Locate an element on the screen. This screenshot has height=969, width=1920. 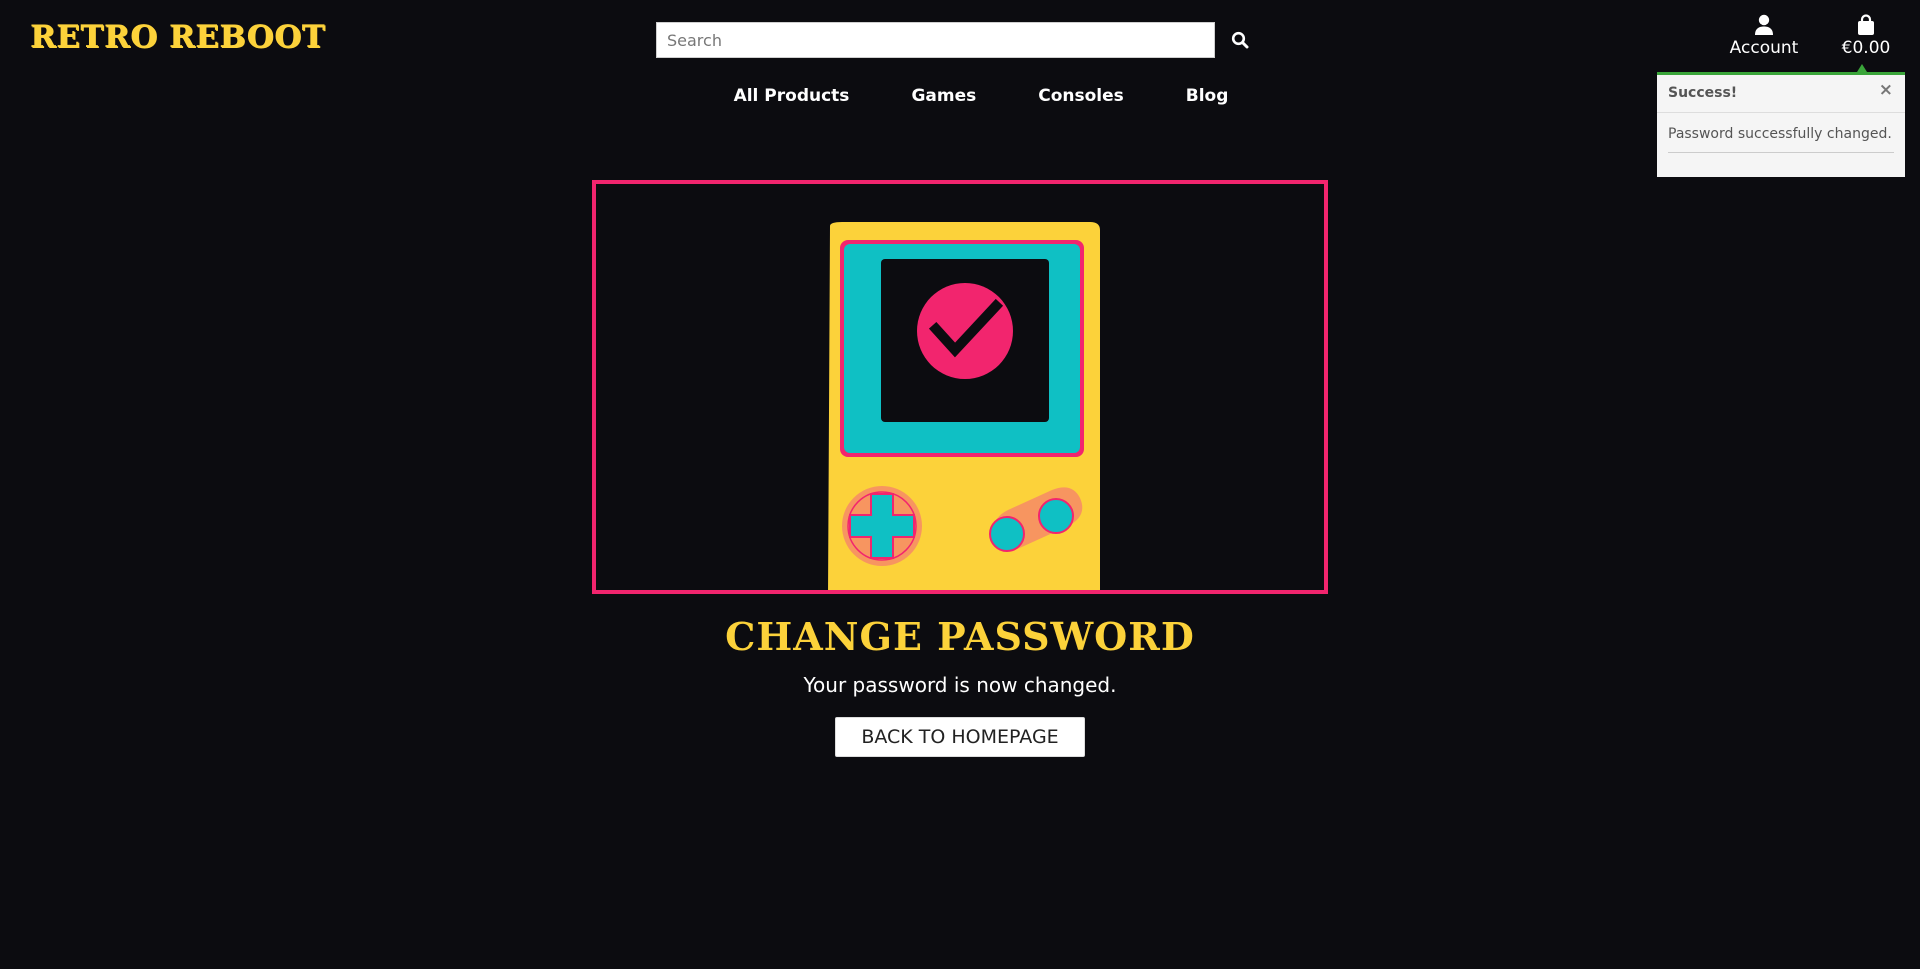
nav-item-blog: Blog is located at coordinates (1207, 96).